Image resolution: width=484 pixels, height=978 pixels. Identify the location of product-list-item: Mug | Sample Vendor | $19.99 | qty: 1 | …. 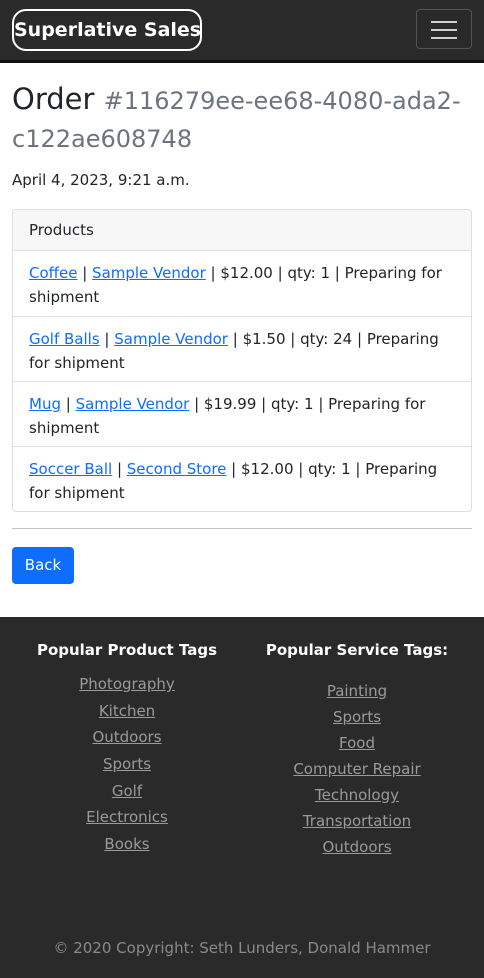
(242, 413).